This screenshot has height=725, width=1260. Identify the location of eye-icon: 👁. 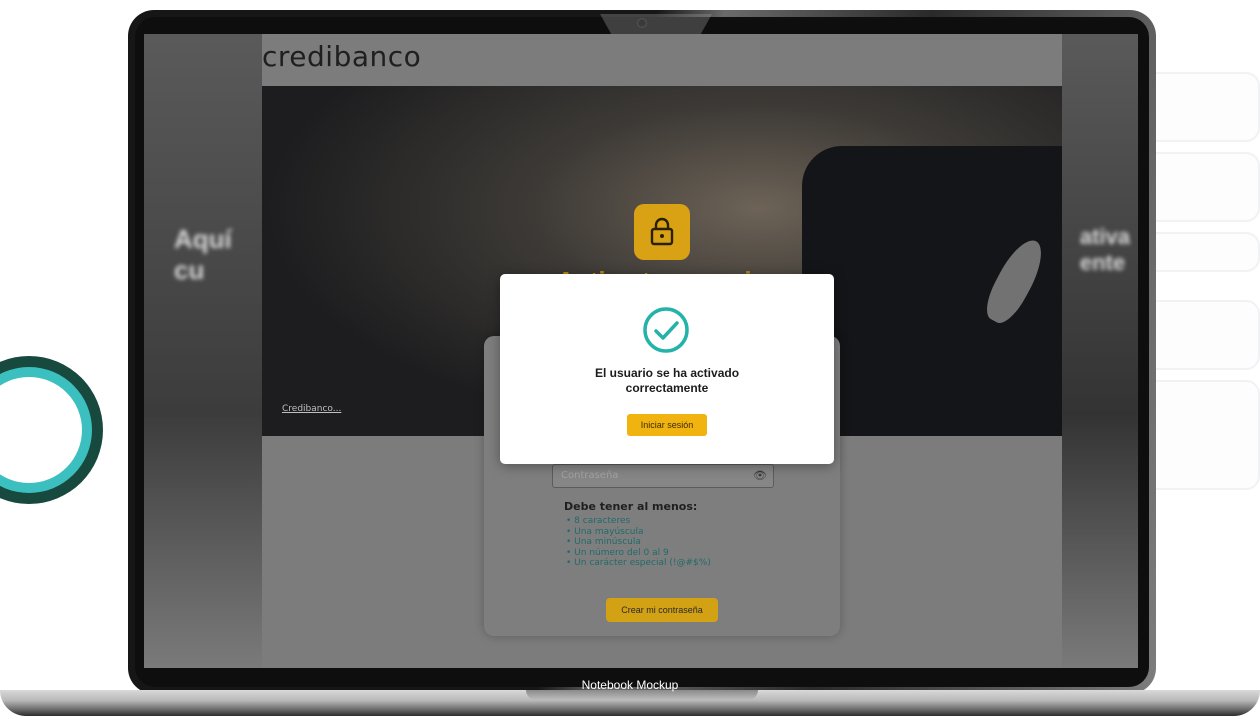
(760, 475).